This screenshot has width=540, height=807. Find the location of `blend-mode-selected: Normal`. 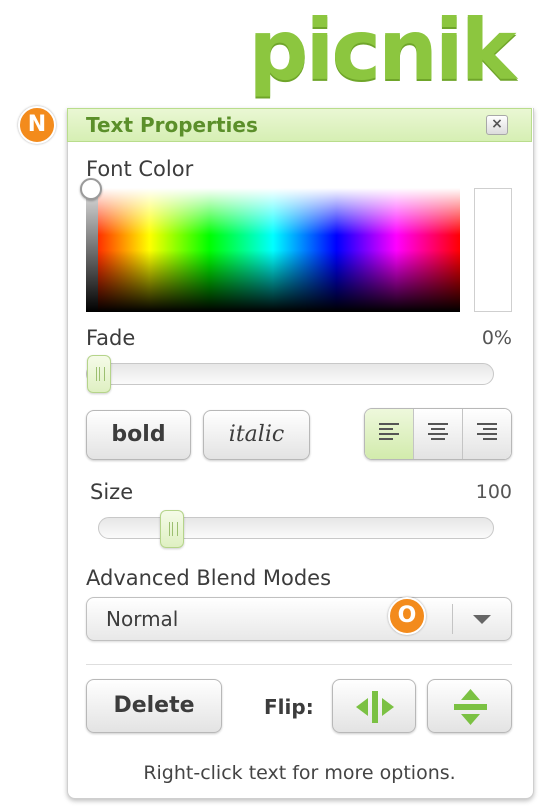

blend-mode-selected: Normal is located at coordinates (142, 619).